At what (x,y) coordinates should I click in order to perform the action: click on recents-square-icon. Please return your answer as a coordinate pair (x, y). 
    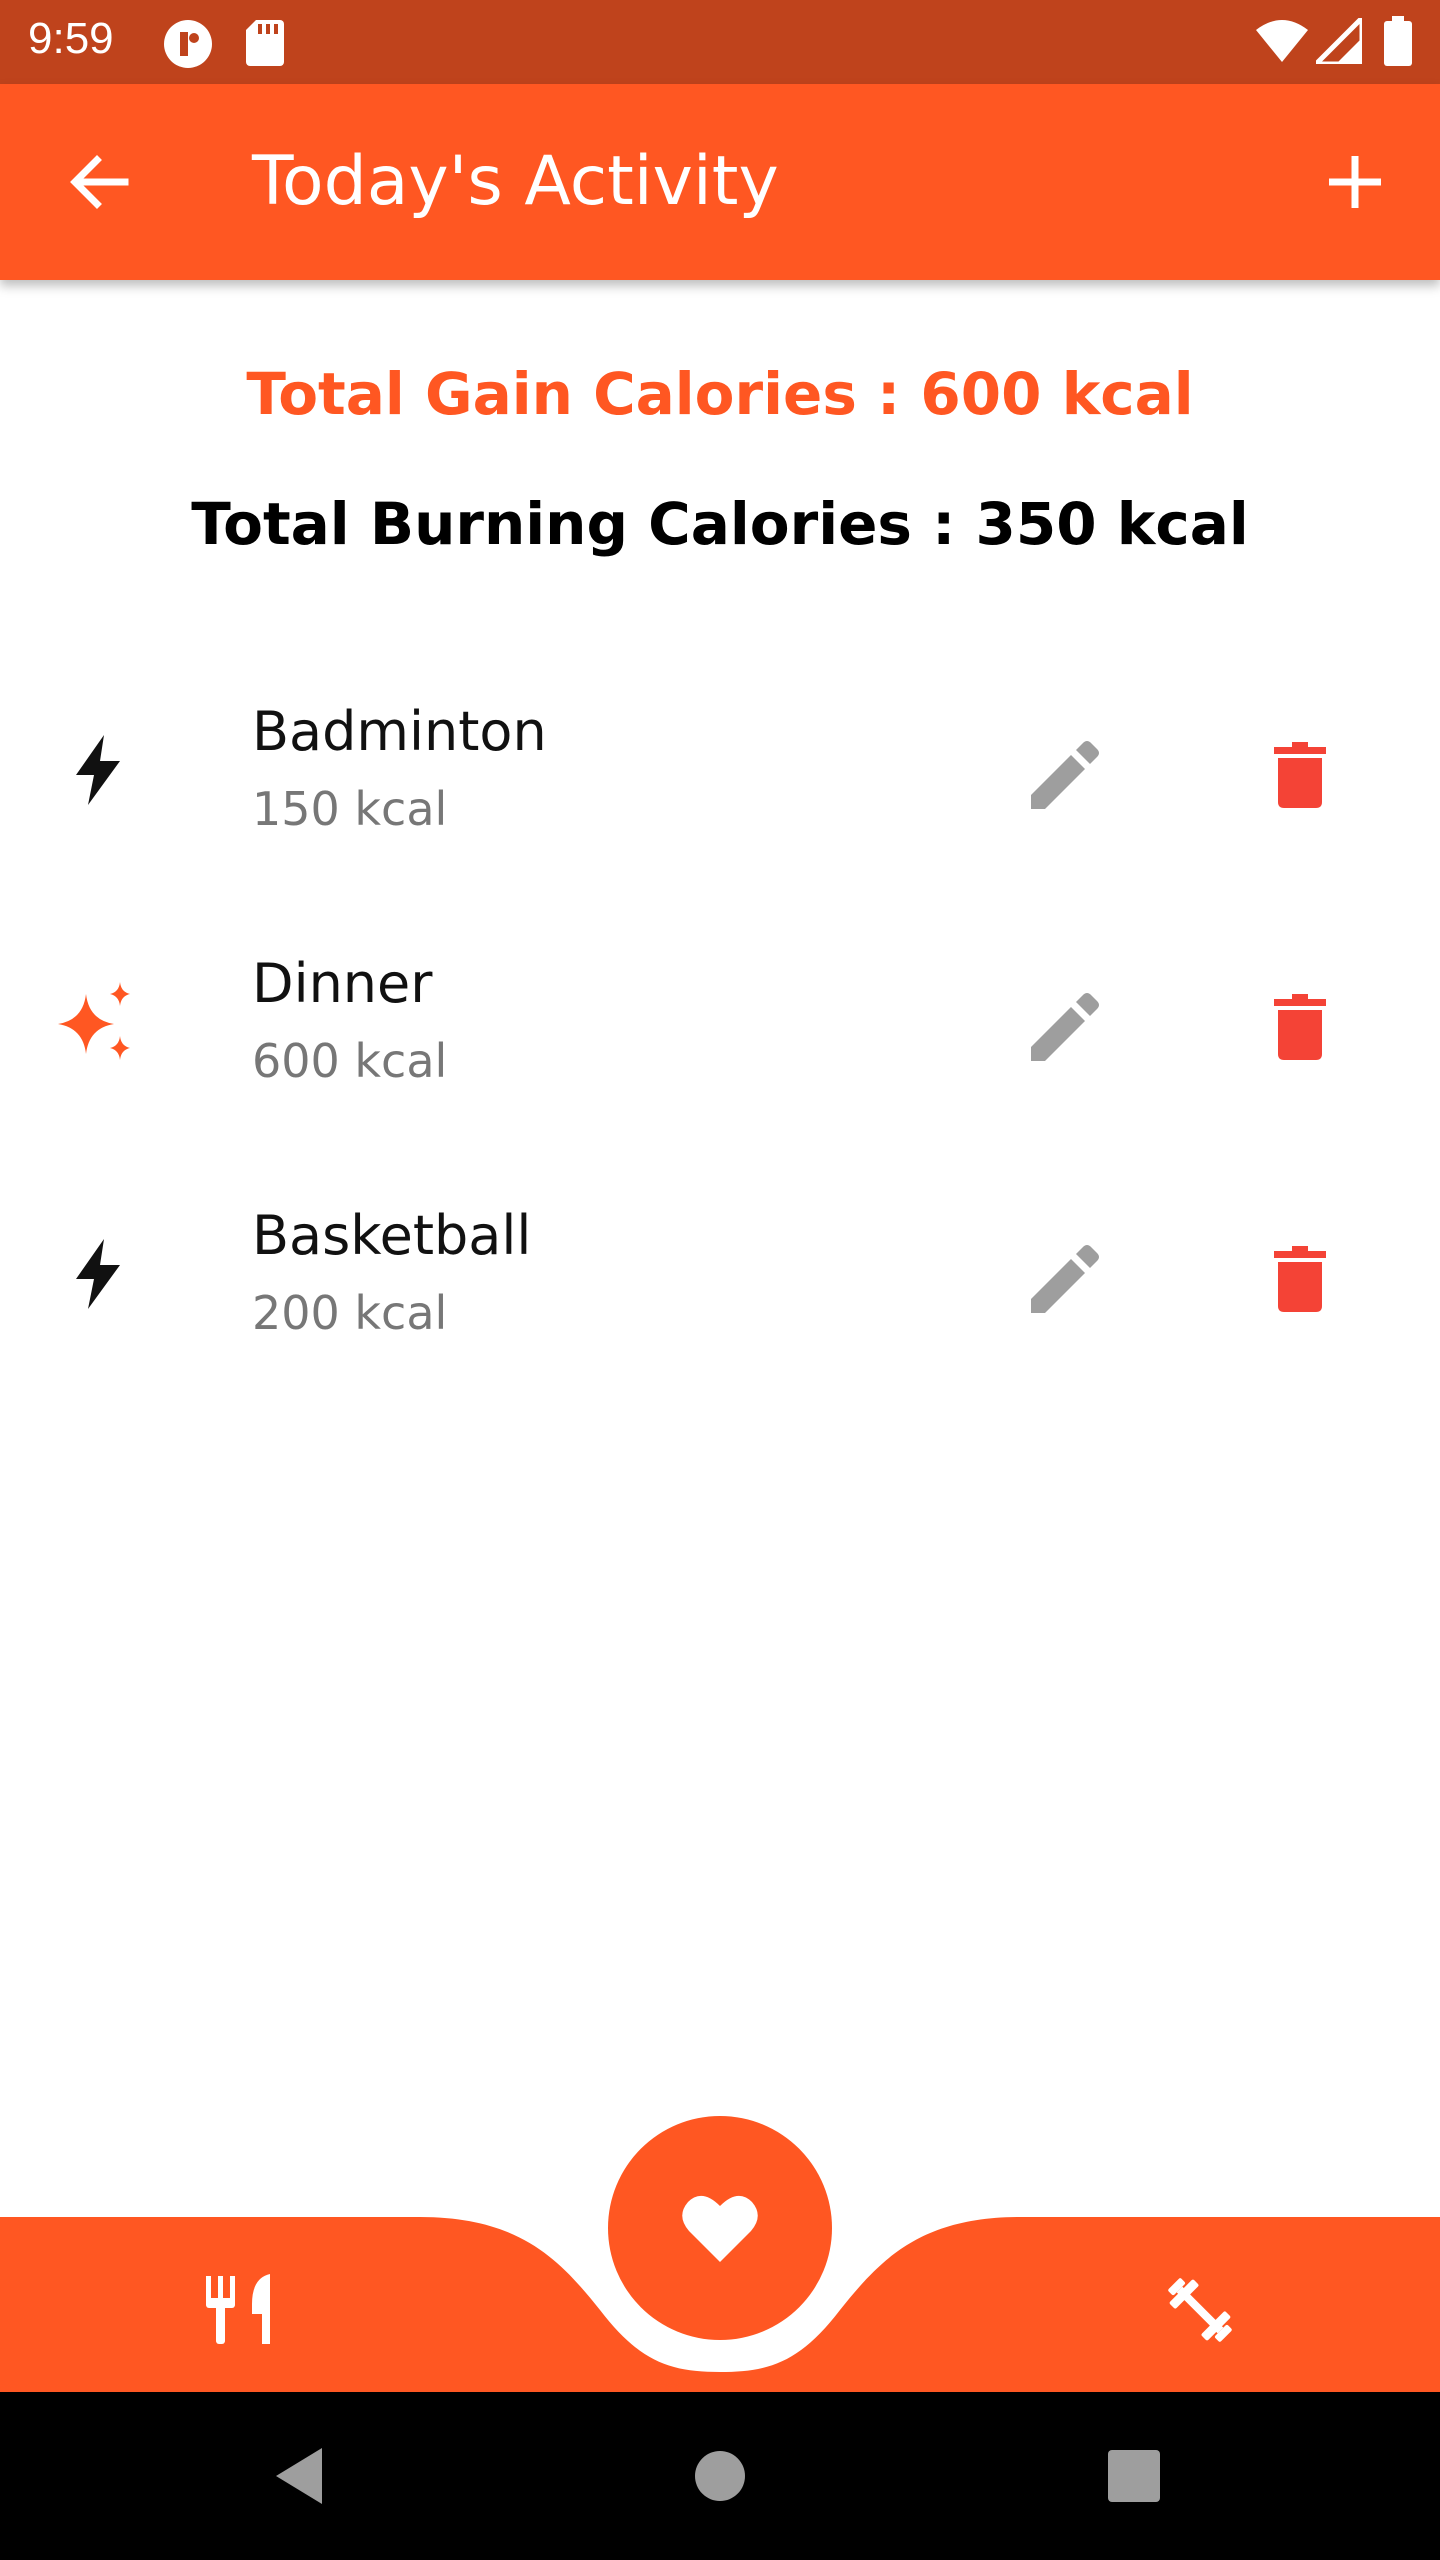
    Looking at the image, I should click on (1134, 2476).